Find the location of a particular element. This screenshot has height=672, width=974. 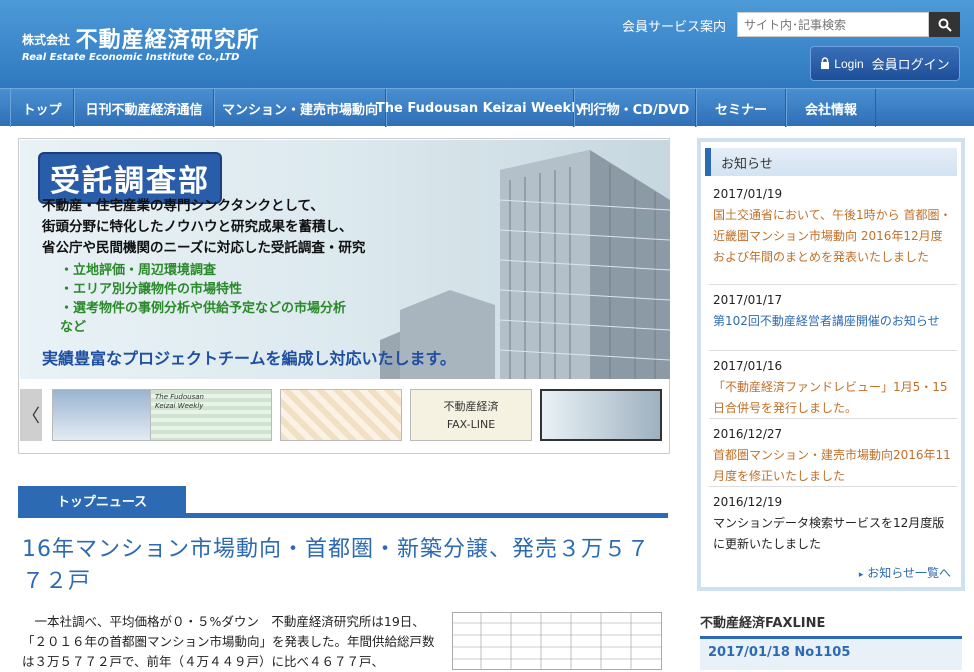

login-button: Login 会員ログイン is located at coordinates (885, 63).